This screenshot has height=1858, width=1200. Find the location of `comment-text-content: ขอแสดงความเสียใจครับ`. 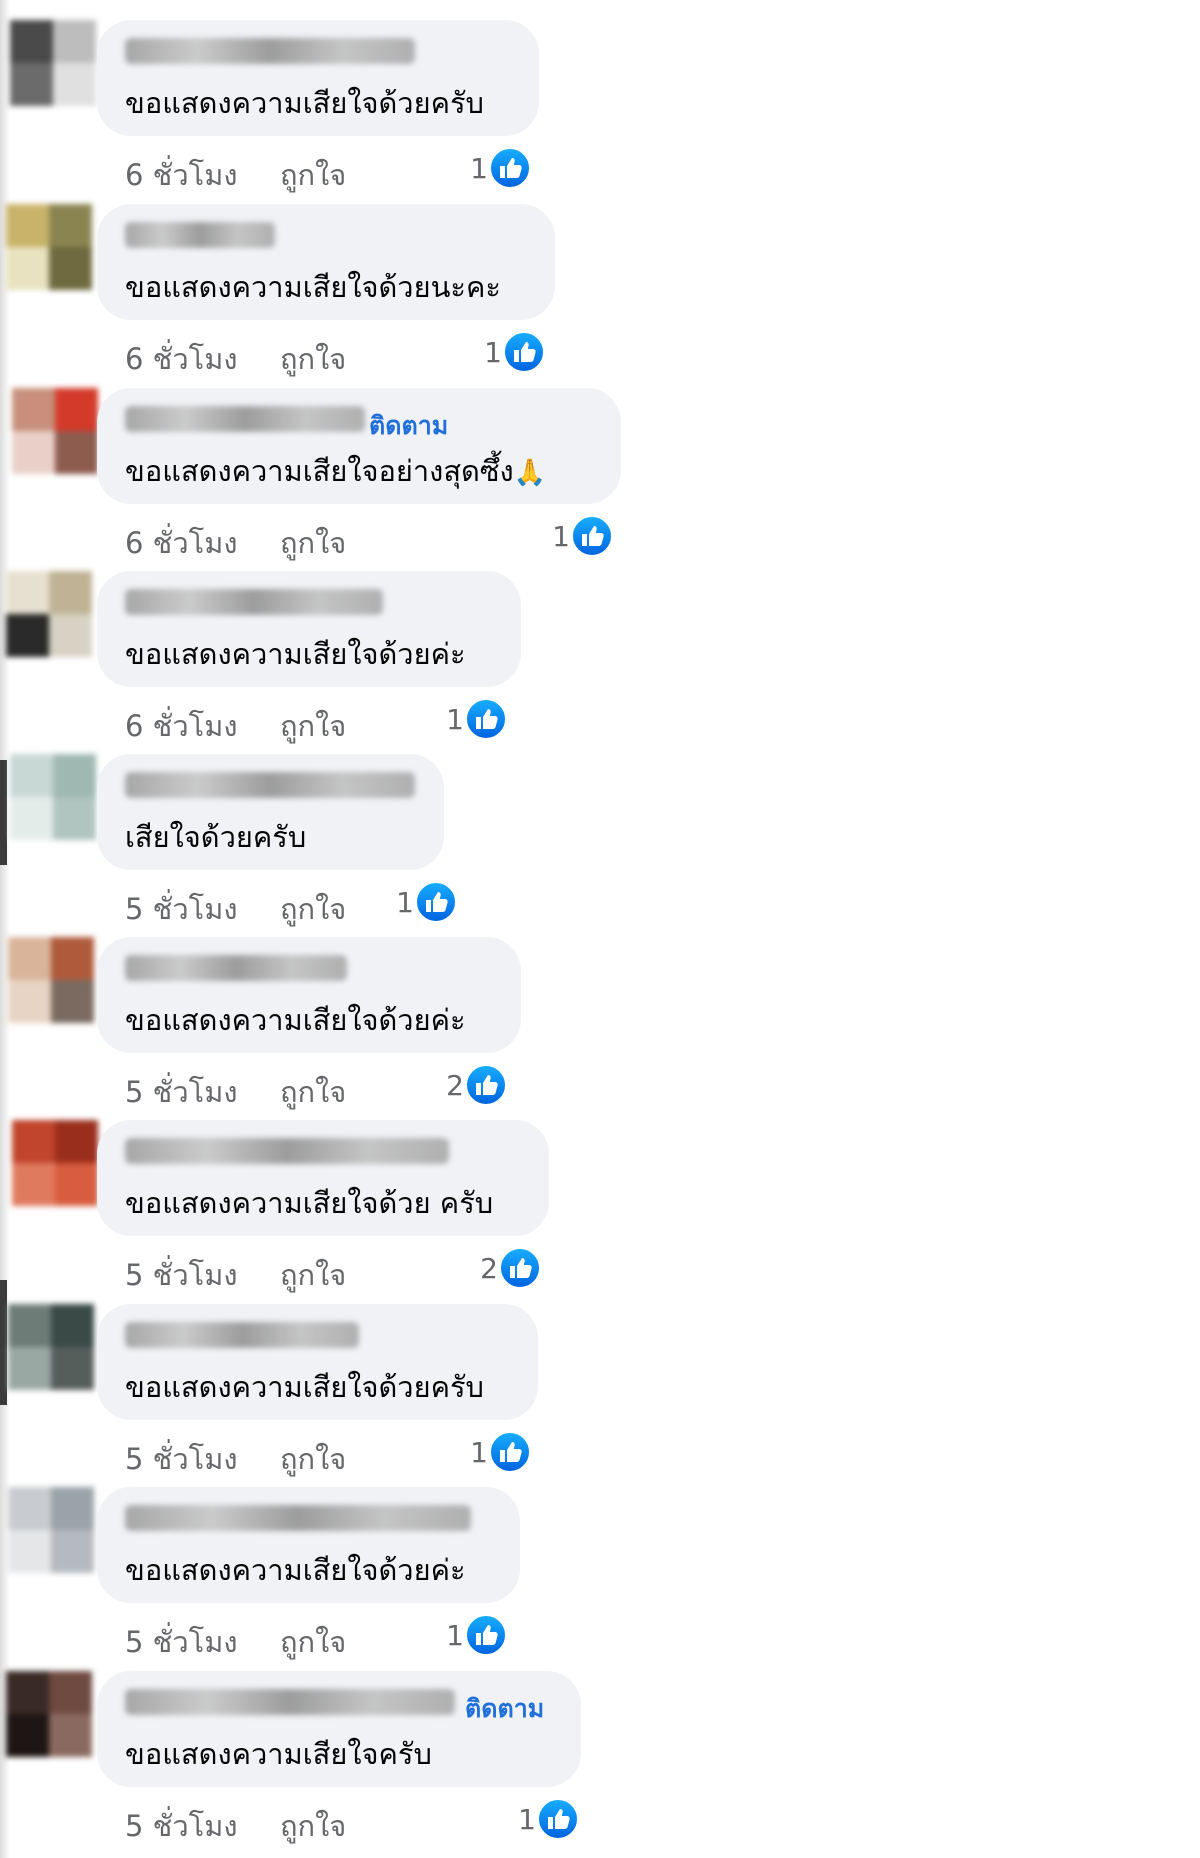

comment-text-content: ขอแสดงความเสียใจครับ is located at coordinates (278, 1754).